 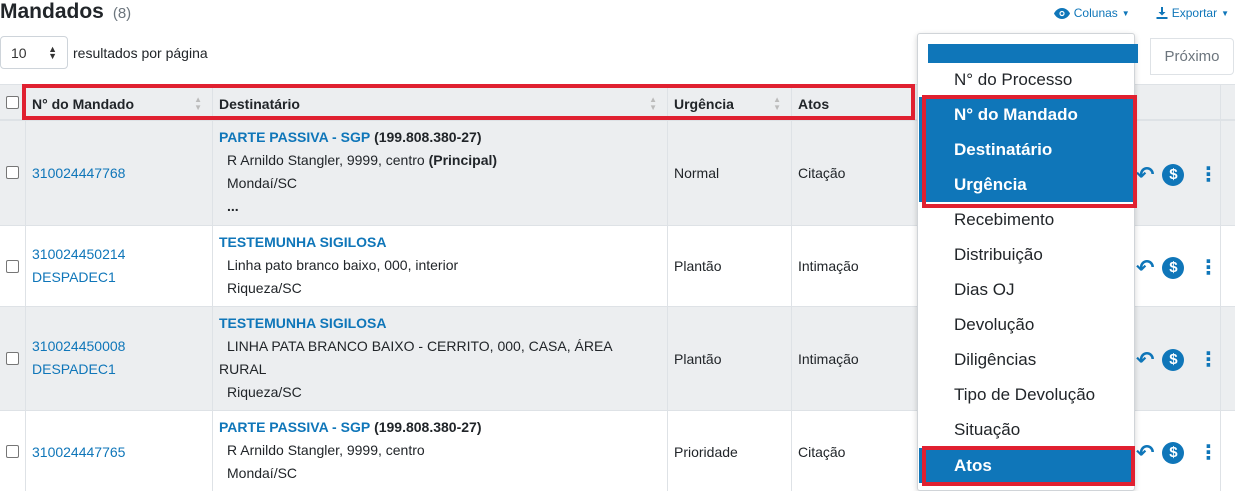 I want to click on columns-label: Colunas, so click(x=1095, y=13).